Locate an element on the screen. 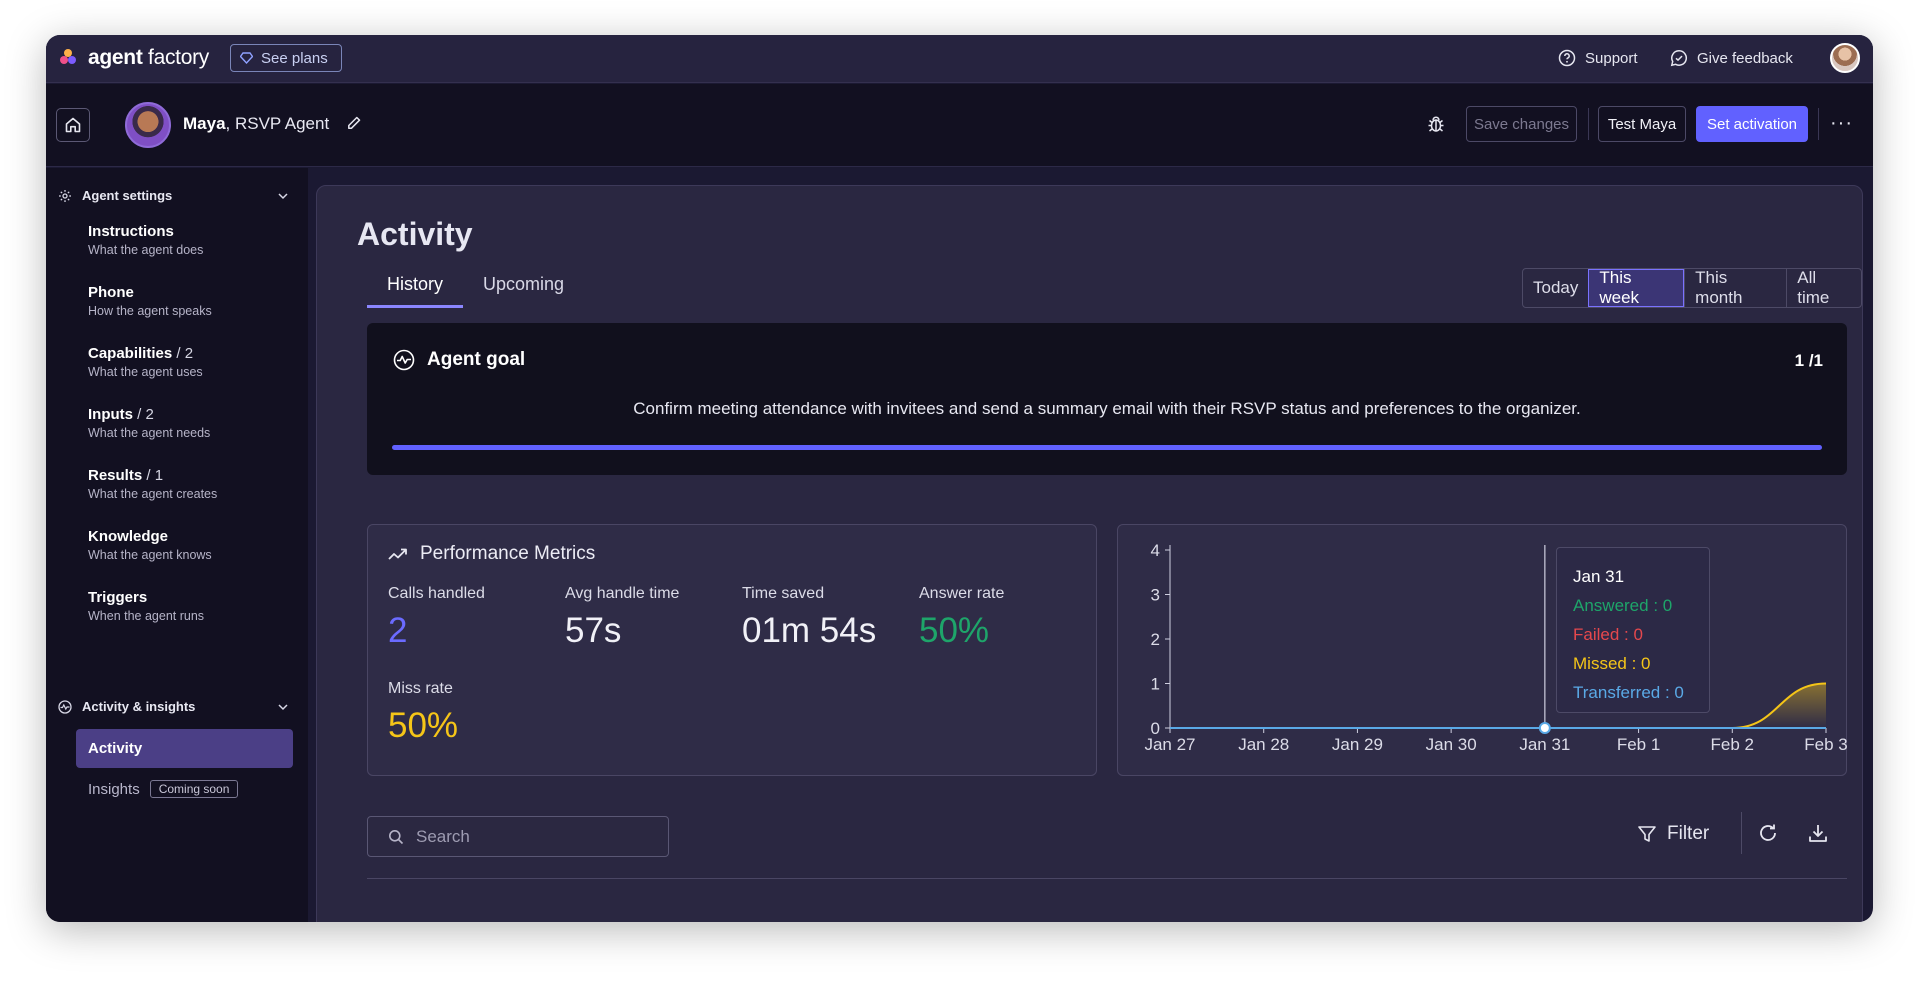 This screenshot has width=1920, height=987. support-button: Support is located at coordinates (1598, 58).